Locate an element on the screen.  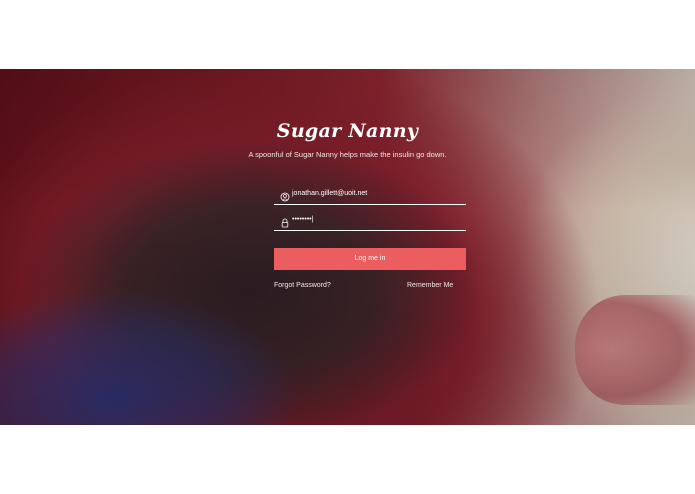
mug-handle is located at coordinates (635, 350).